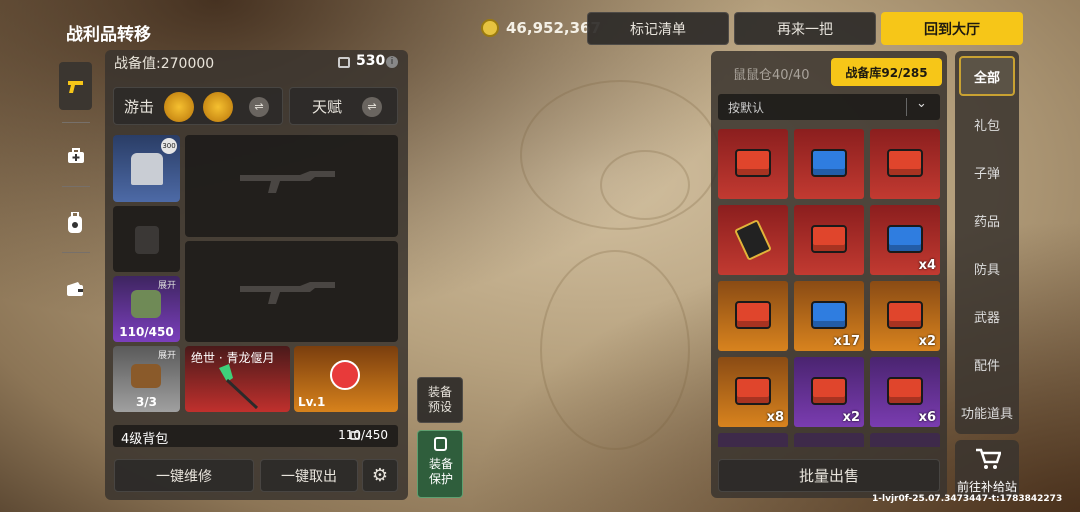  I want to click on storage-item: x17, so click(829, 316).